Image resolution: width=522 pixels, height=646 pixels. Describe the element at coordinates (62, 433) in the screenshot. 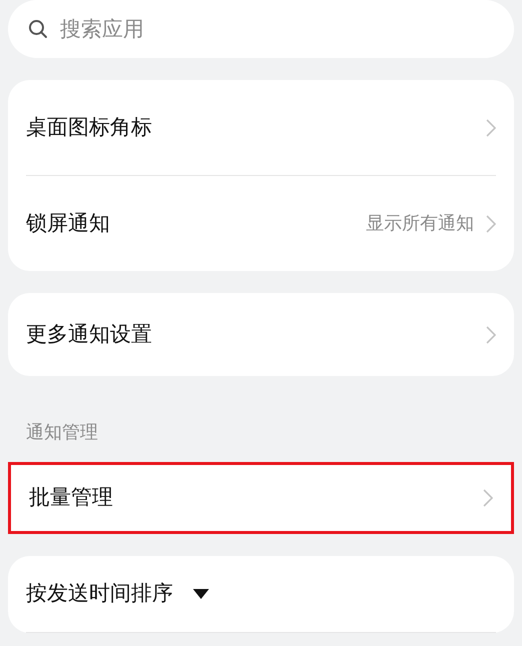

I see `section-header: 通知管理` at that location.